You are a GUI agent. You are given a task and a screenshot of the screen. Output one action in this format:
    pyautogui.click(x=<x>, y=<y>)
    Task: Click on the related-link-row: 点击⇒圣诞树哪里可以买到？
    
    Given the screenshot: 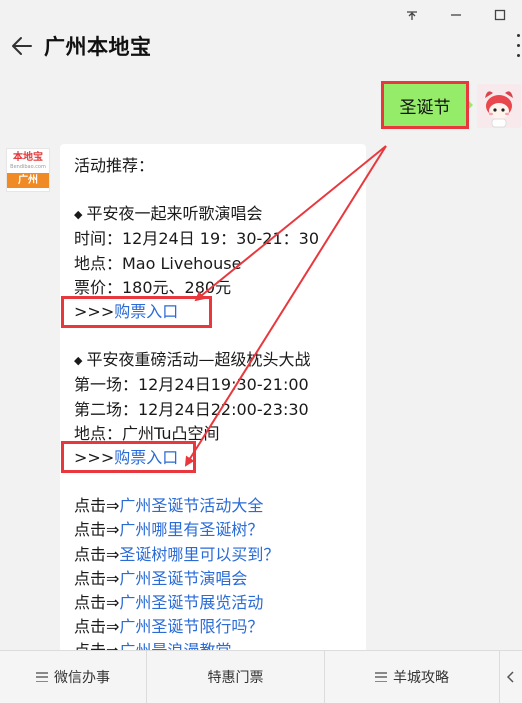 What is the action you would take?
    pyautogui.click(x=214, y=555)
    